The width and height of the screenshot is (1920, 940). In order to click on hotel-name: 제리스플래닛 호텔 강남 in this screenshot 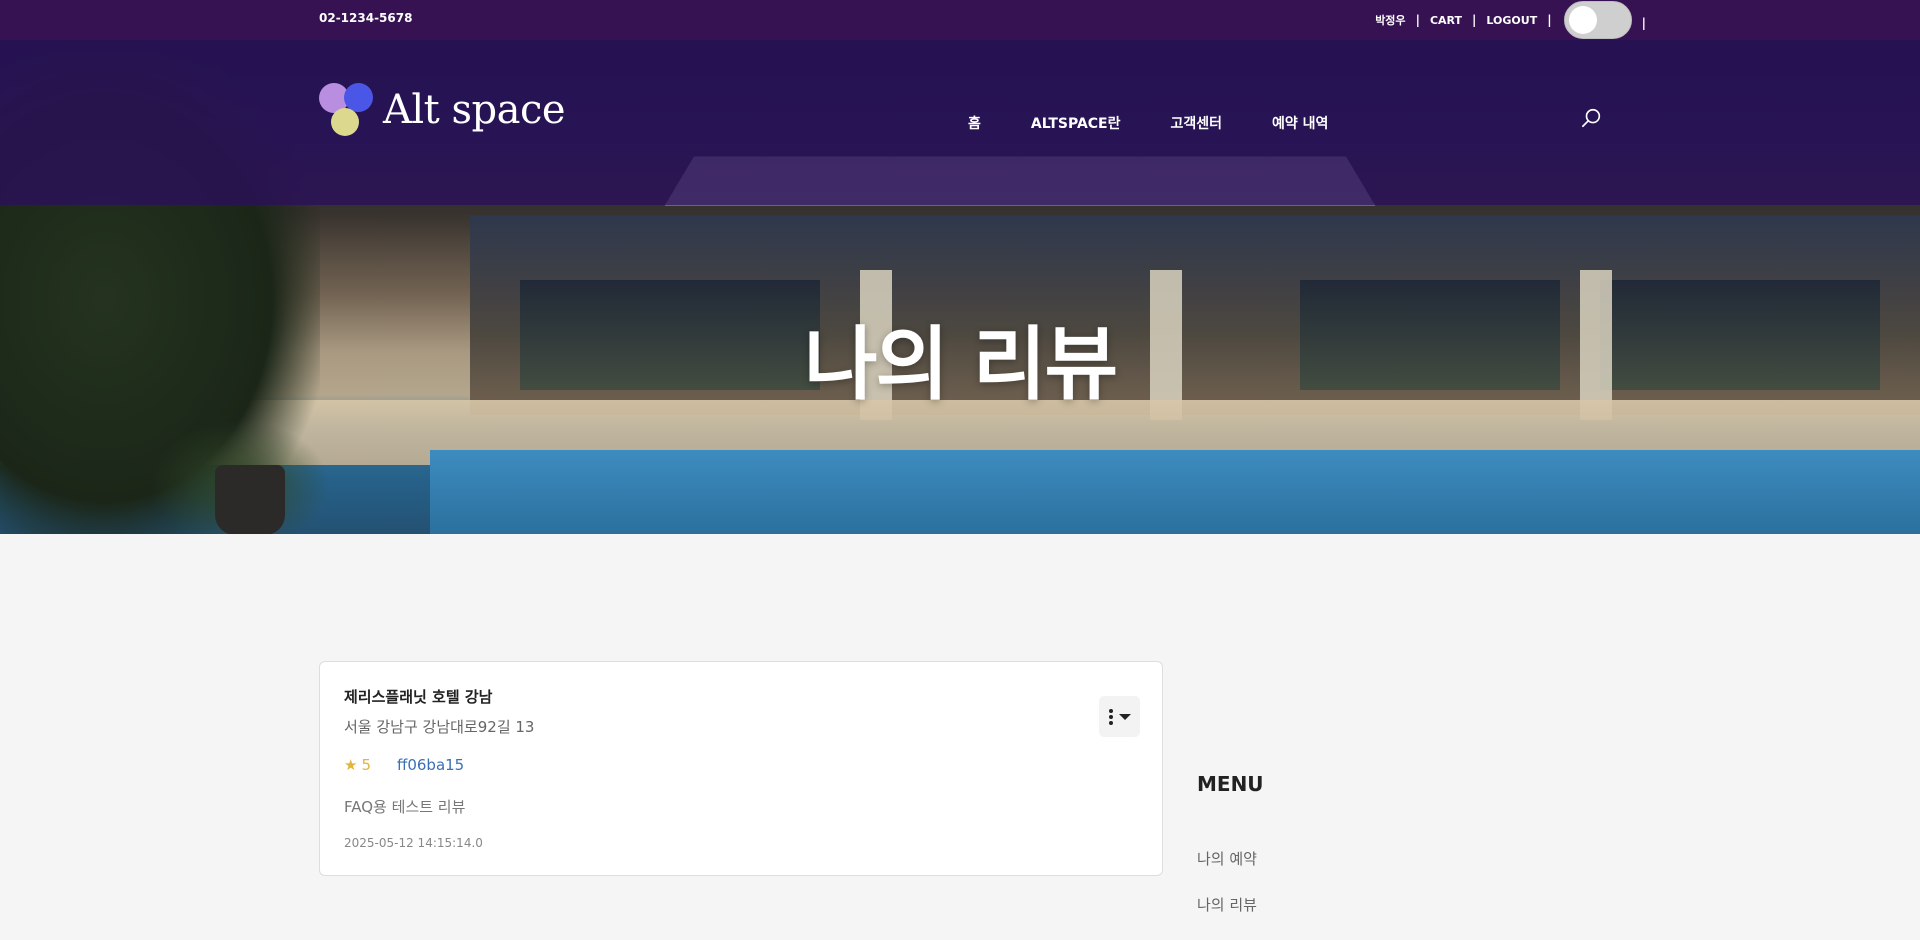, I will do `click(418, 697)`.